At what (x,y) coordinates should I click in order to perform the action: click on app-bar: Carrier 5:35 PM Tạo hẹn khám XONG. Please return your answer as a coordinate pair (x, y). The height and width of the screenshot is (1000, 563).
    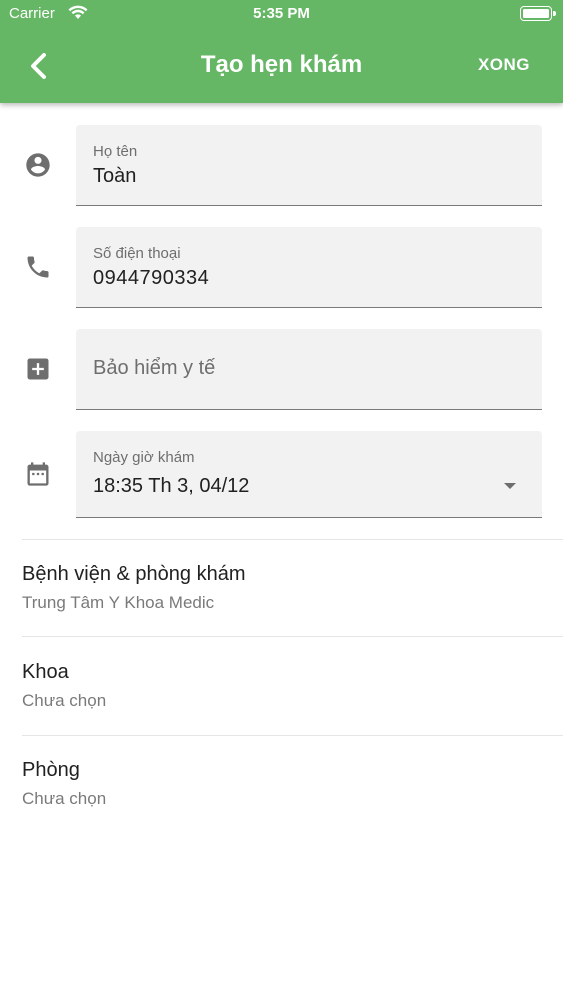
    Looking at the image, I should click on (281, 51).